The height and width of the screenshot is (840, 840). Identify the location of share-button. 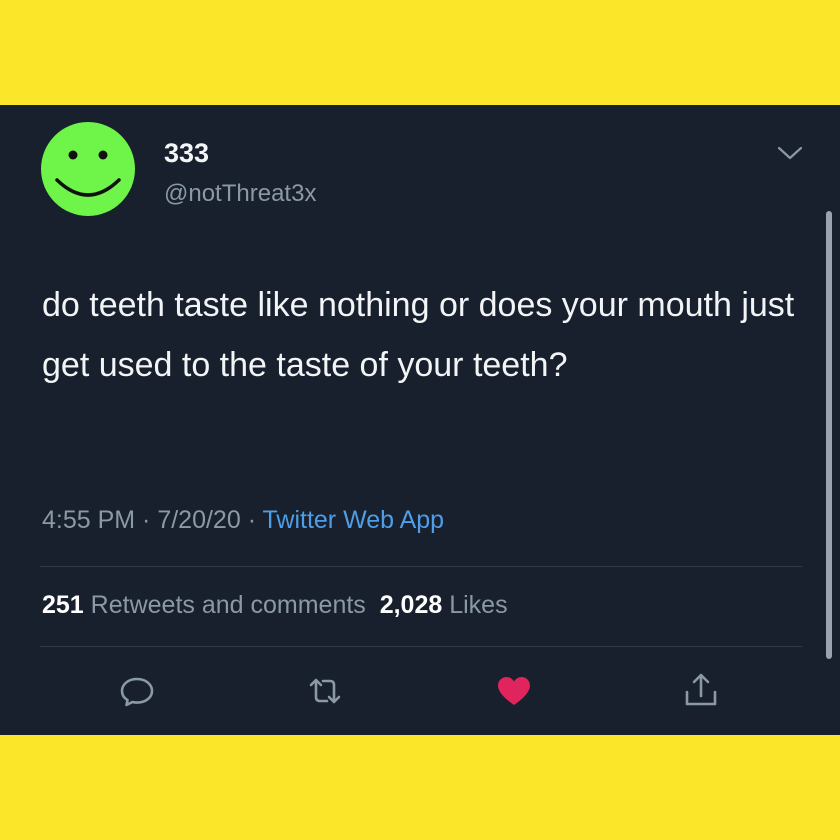
(701, 691).